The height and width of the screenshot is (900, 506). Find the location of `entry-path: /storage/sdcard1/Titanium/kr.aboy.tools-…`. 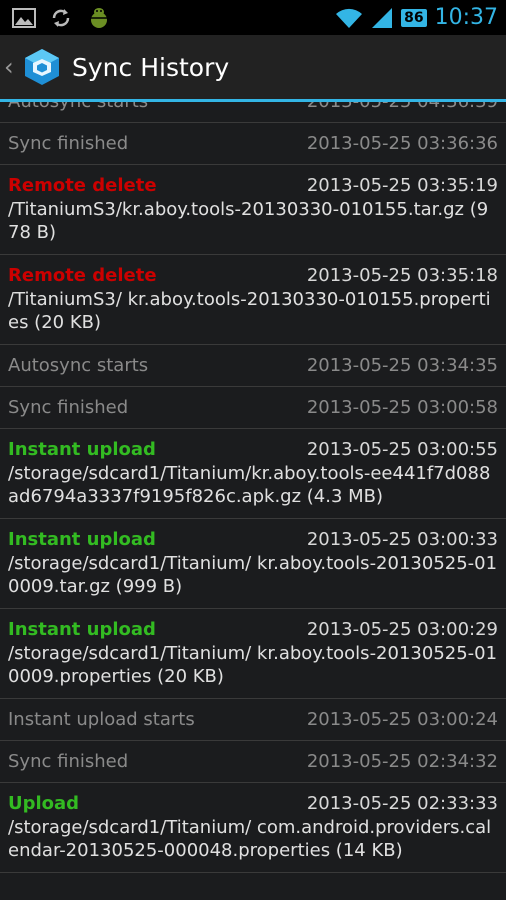

entry-path: /storage/sdcard1/Titanium/kr.aboy.tools-… is located at coordinates (249, 485).